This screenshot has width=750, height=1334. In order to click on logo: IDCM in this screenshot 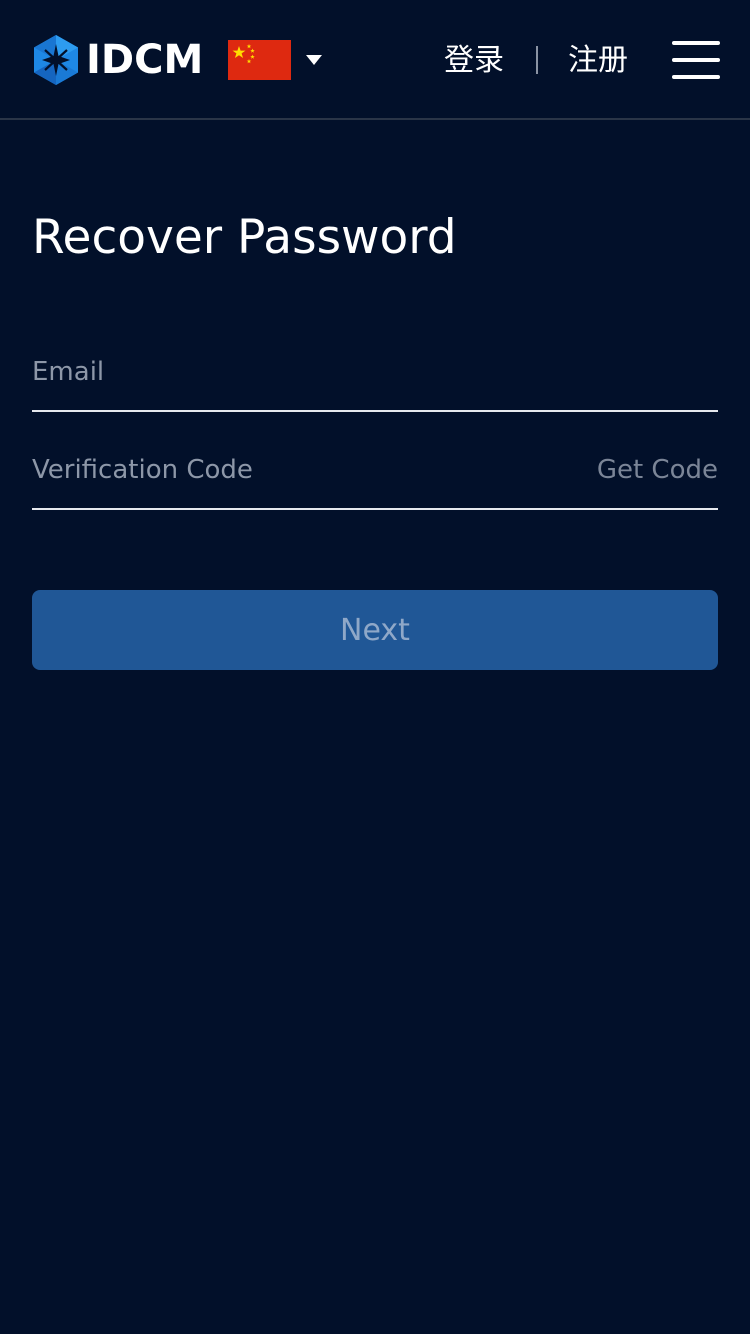, I will do `click(117, 60)`.